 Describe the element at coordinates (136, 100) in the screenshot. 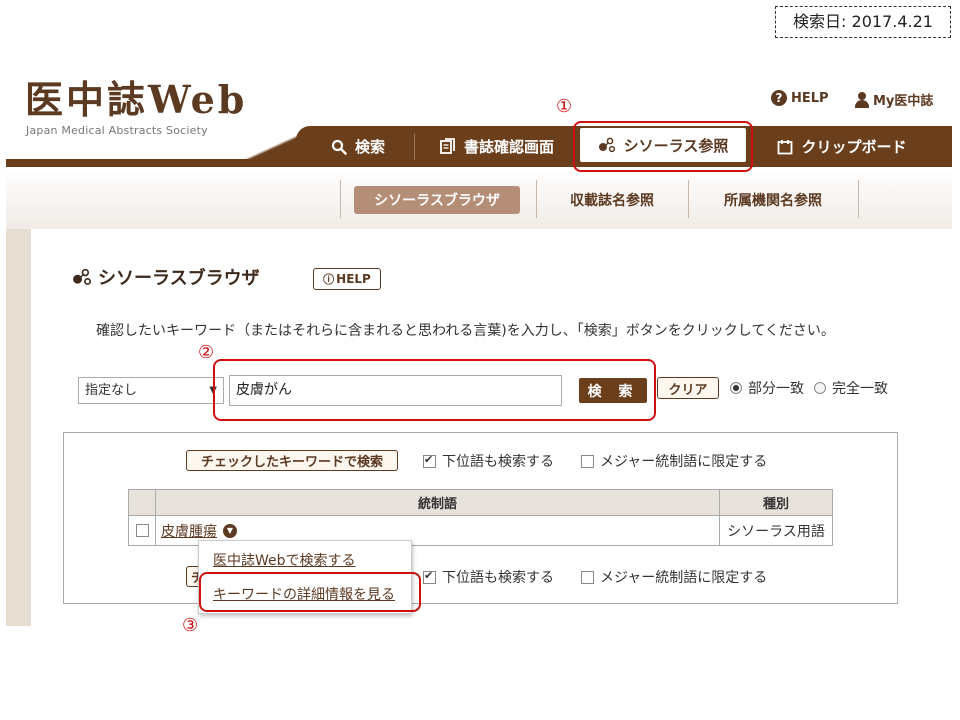

I see `site-logo: 医中誌Web` at that location.